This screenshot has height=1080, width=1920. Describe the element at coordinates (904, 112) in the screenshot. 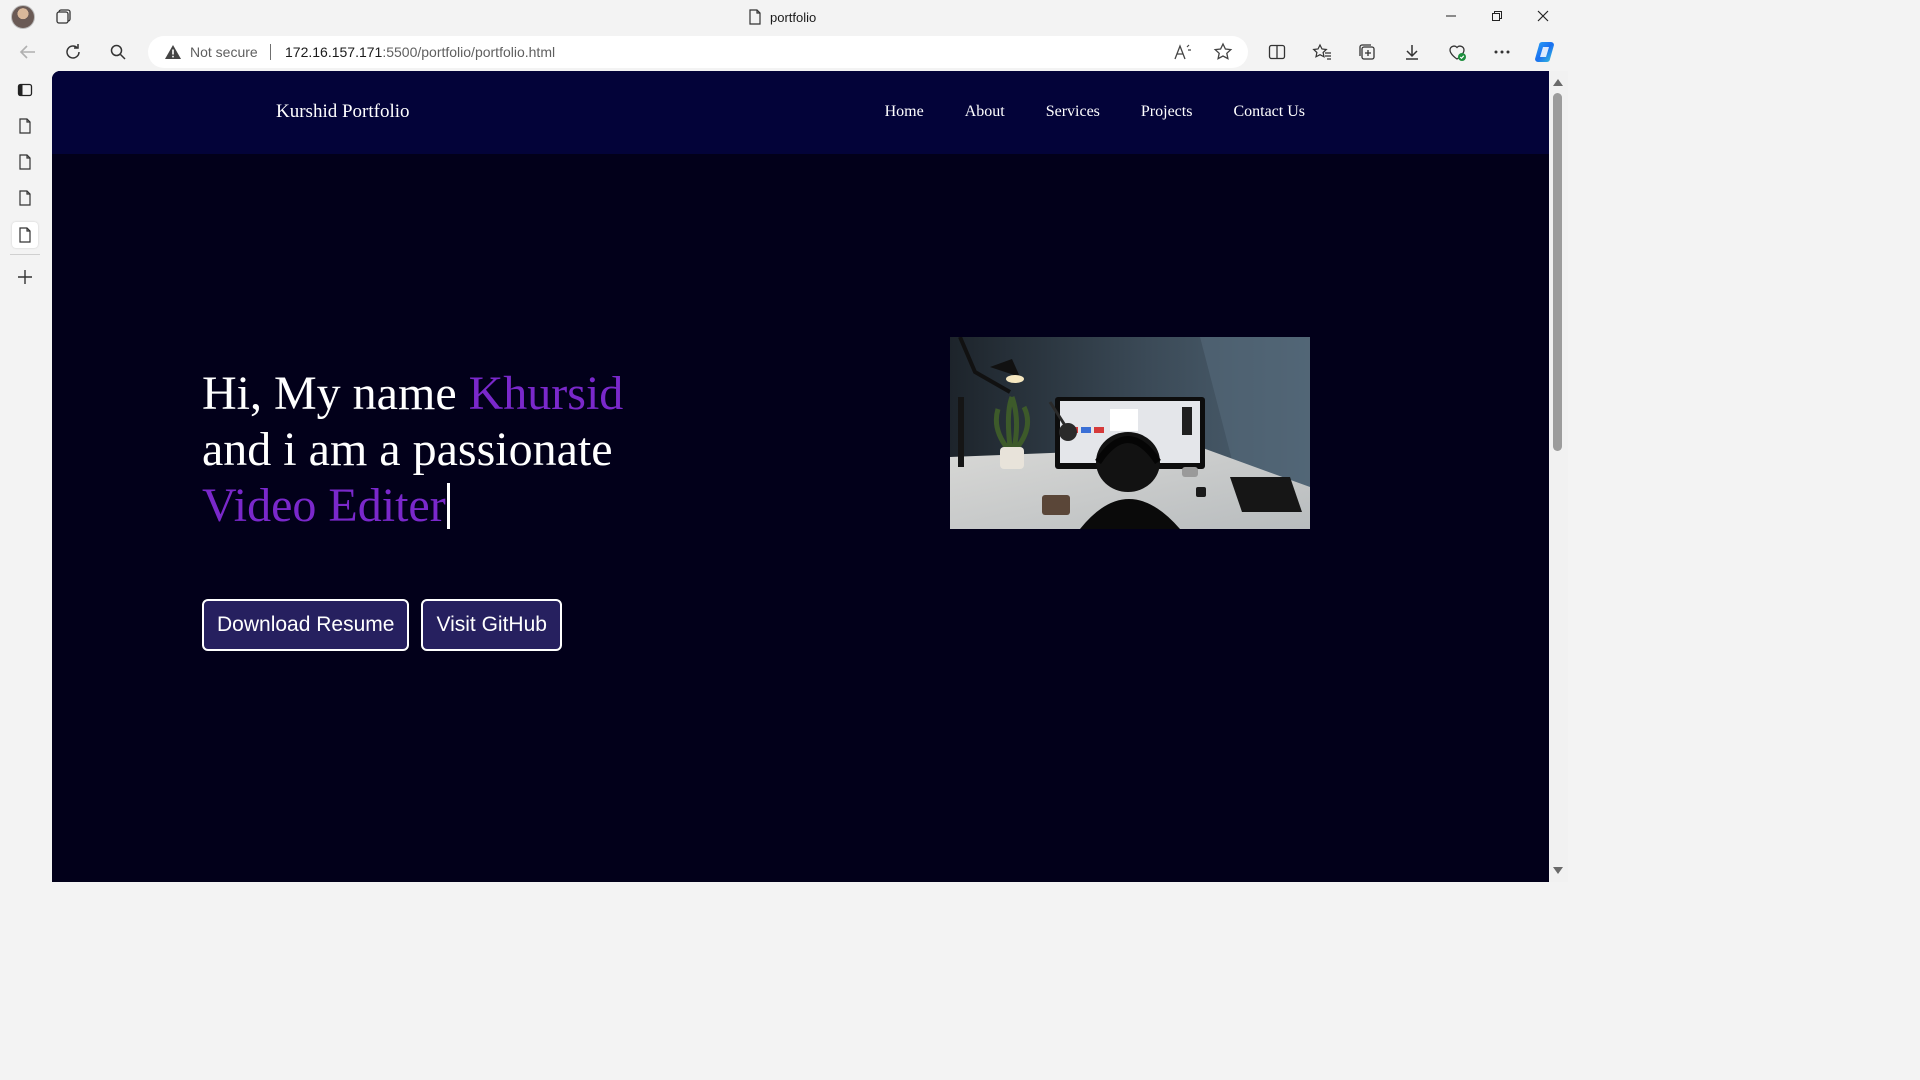

I see `nav-home: Home` at that location.